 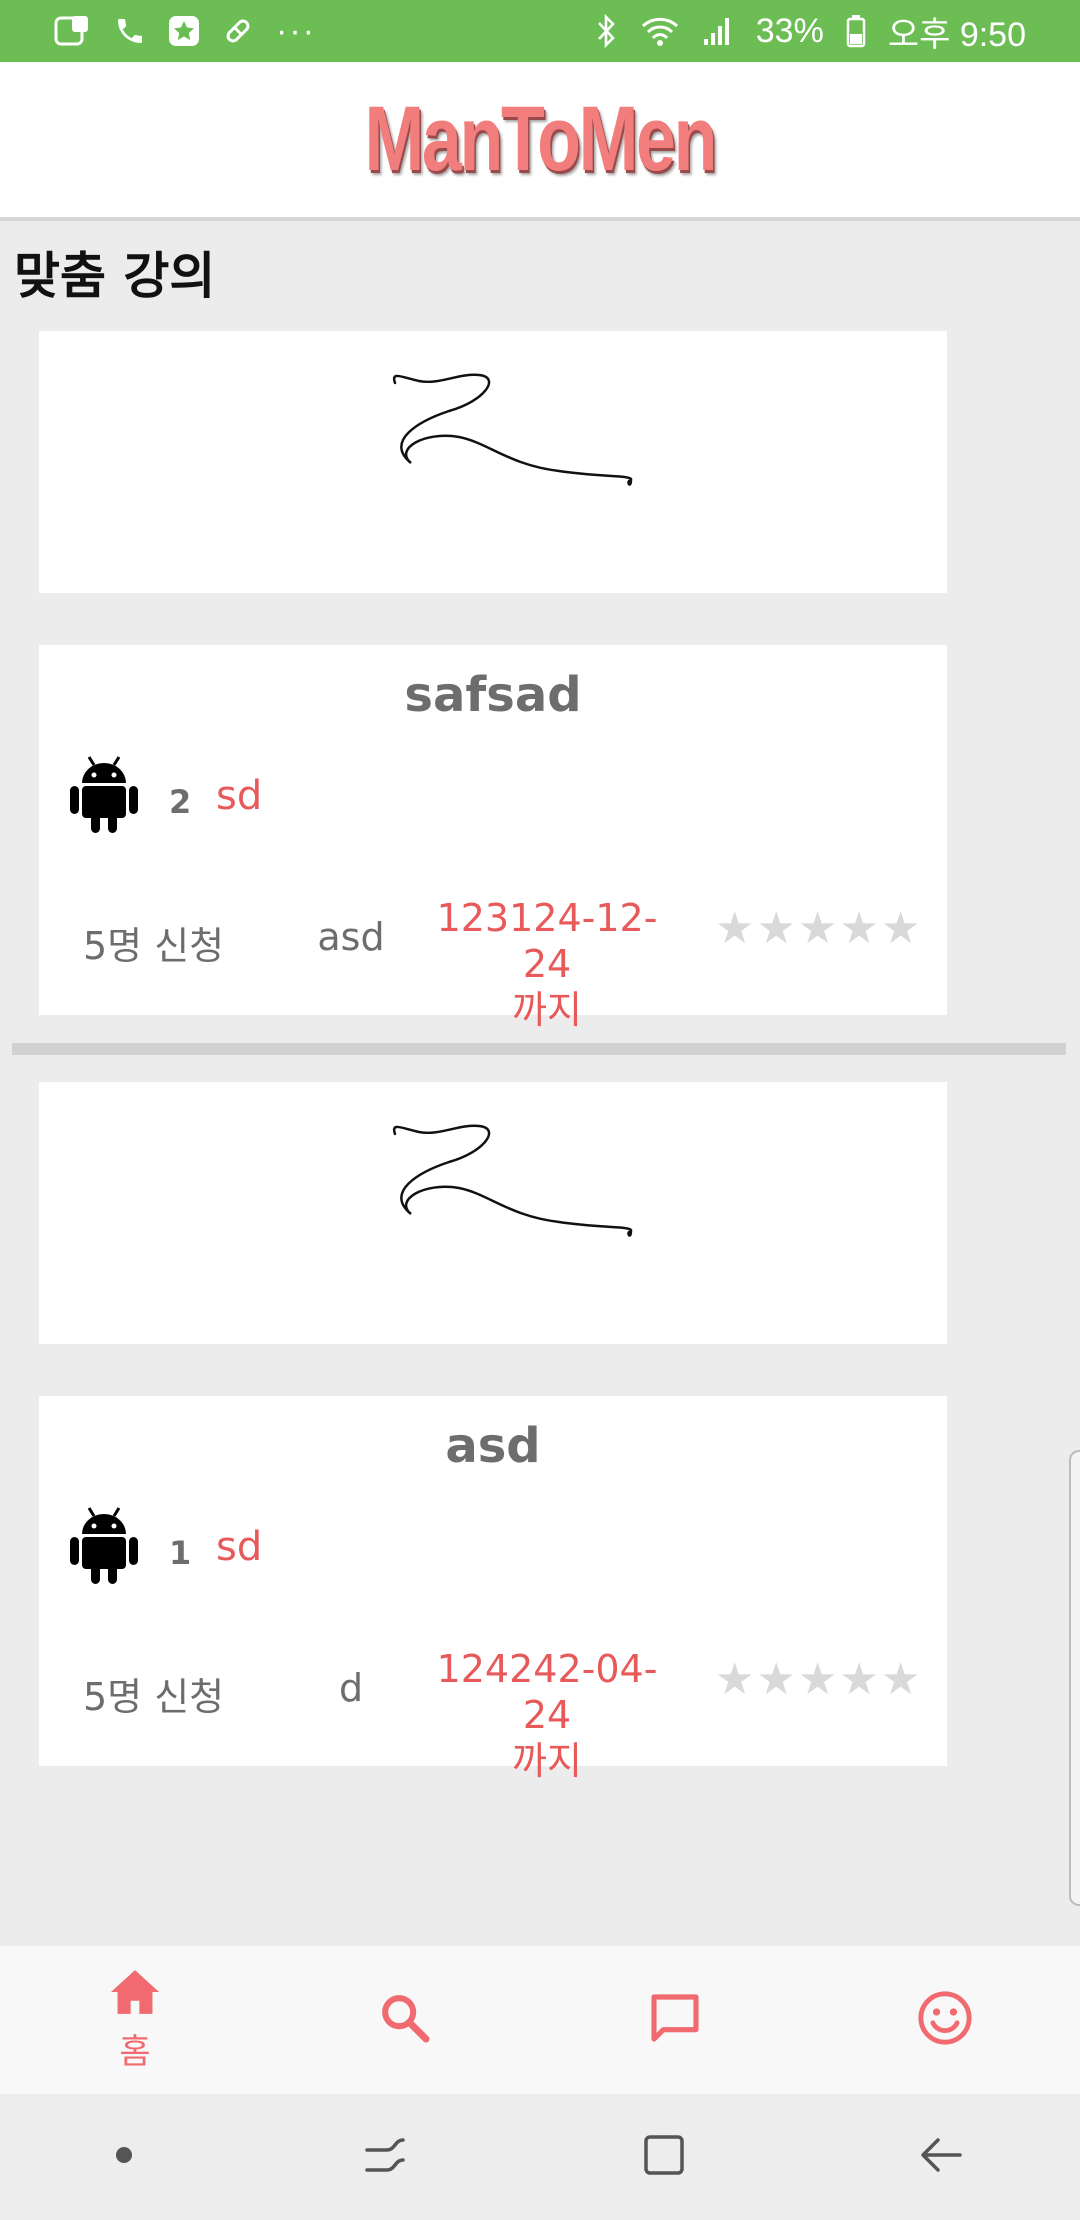 I want to click on home-button-icon, so click(x=664, y=2157).